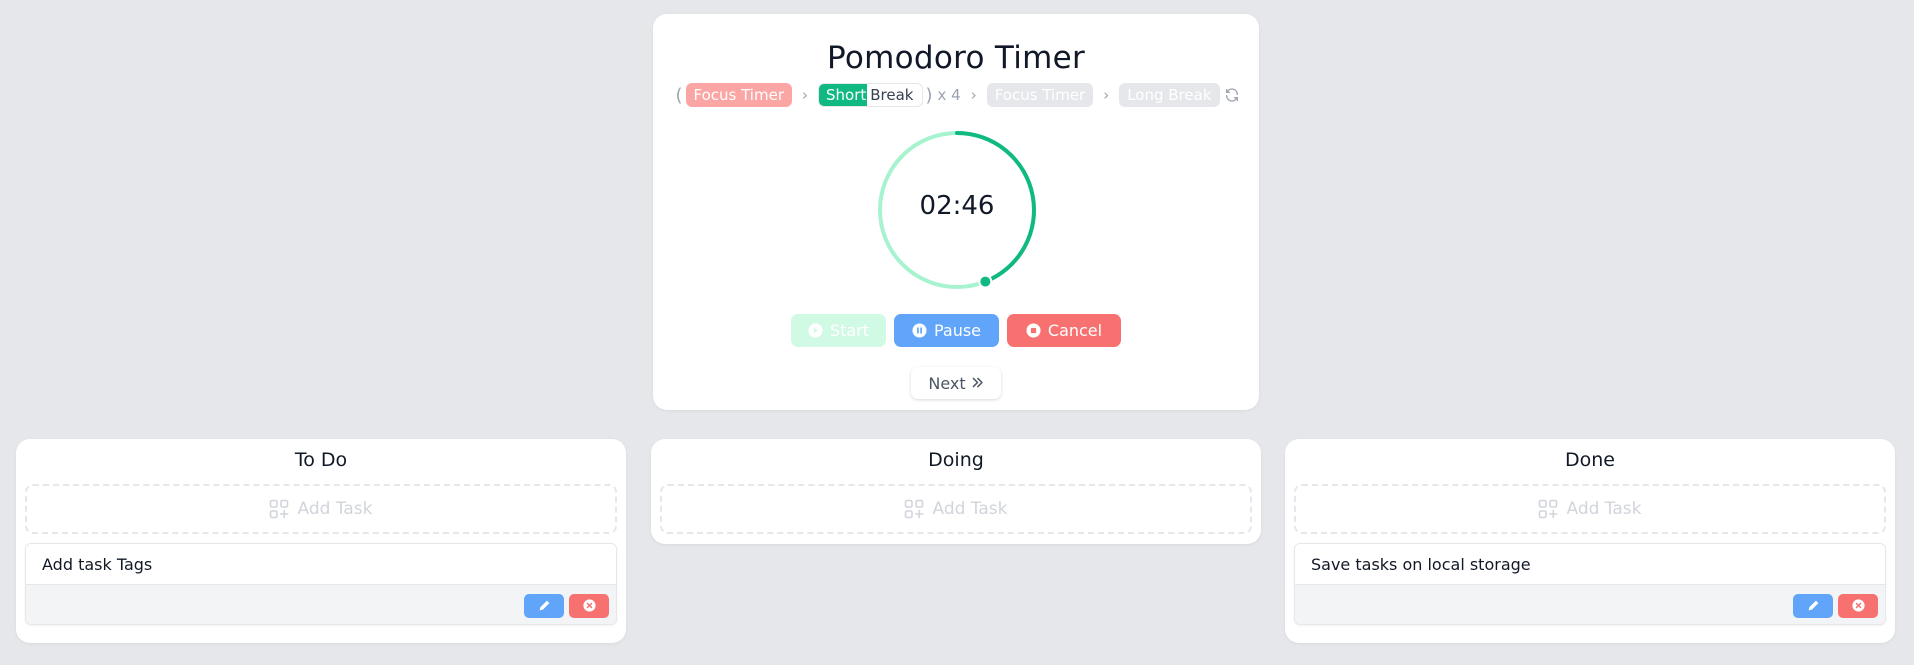  I want to click on column-title: Doing, so click(956, 460).